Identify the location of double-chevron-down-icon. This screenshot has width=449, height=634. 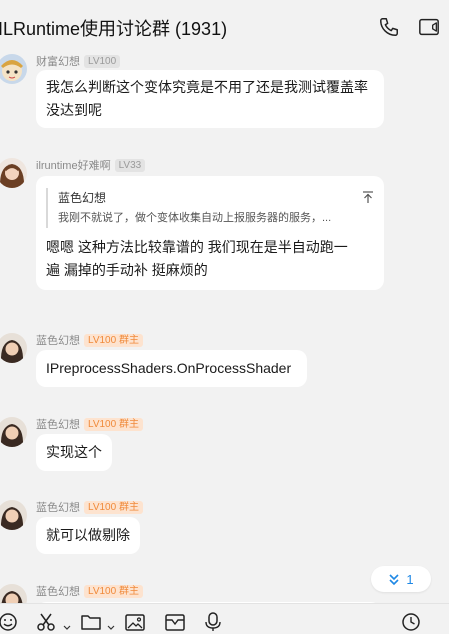
(394, 579).